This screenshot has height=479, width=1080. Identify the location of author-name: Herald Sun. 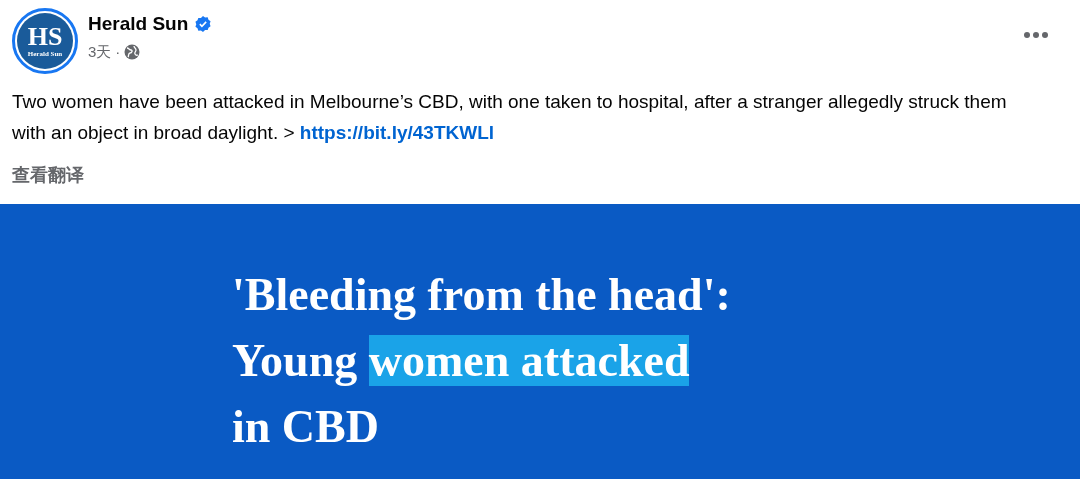
(138, 24).